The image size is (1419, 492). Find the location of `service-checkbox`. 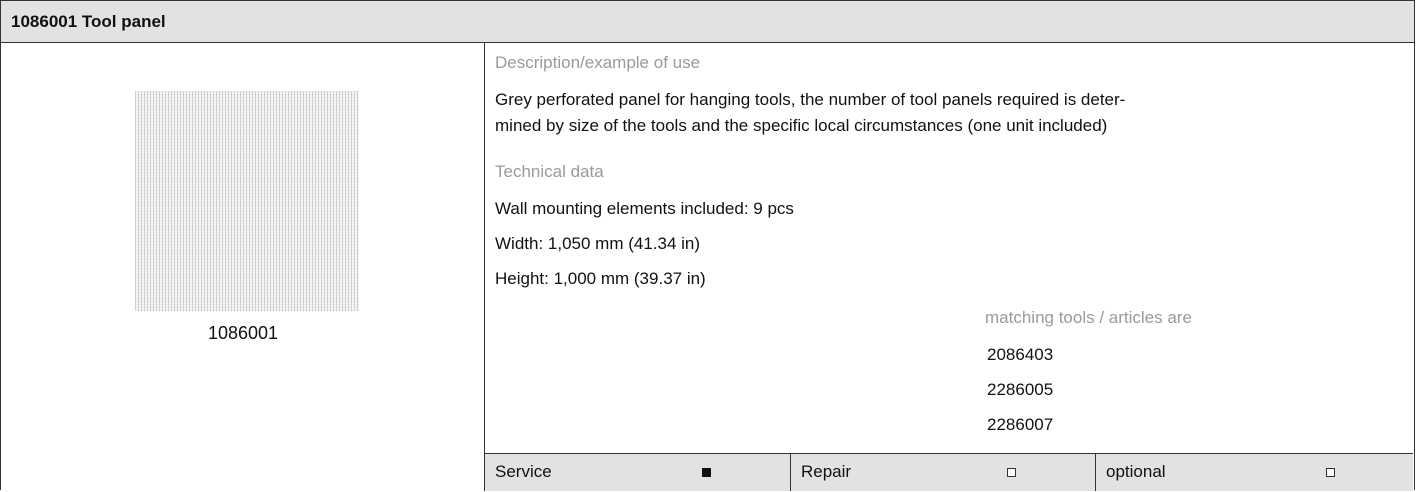

service-checkbox is located at coordinates (706, 472).